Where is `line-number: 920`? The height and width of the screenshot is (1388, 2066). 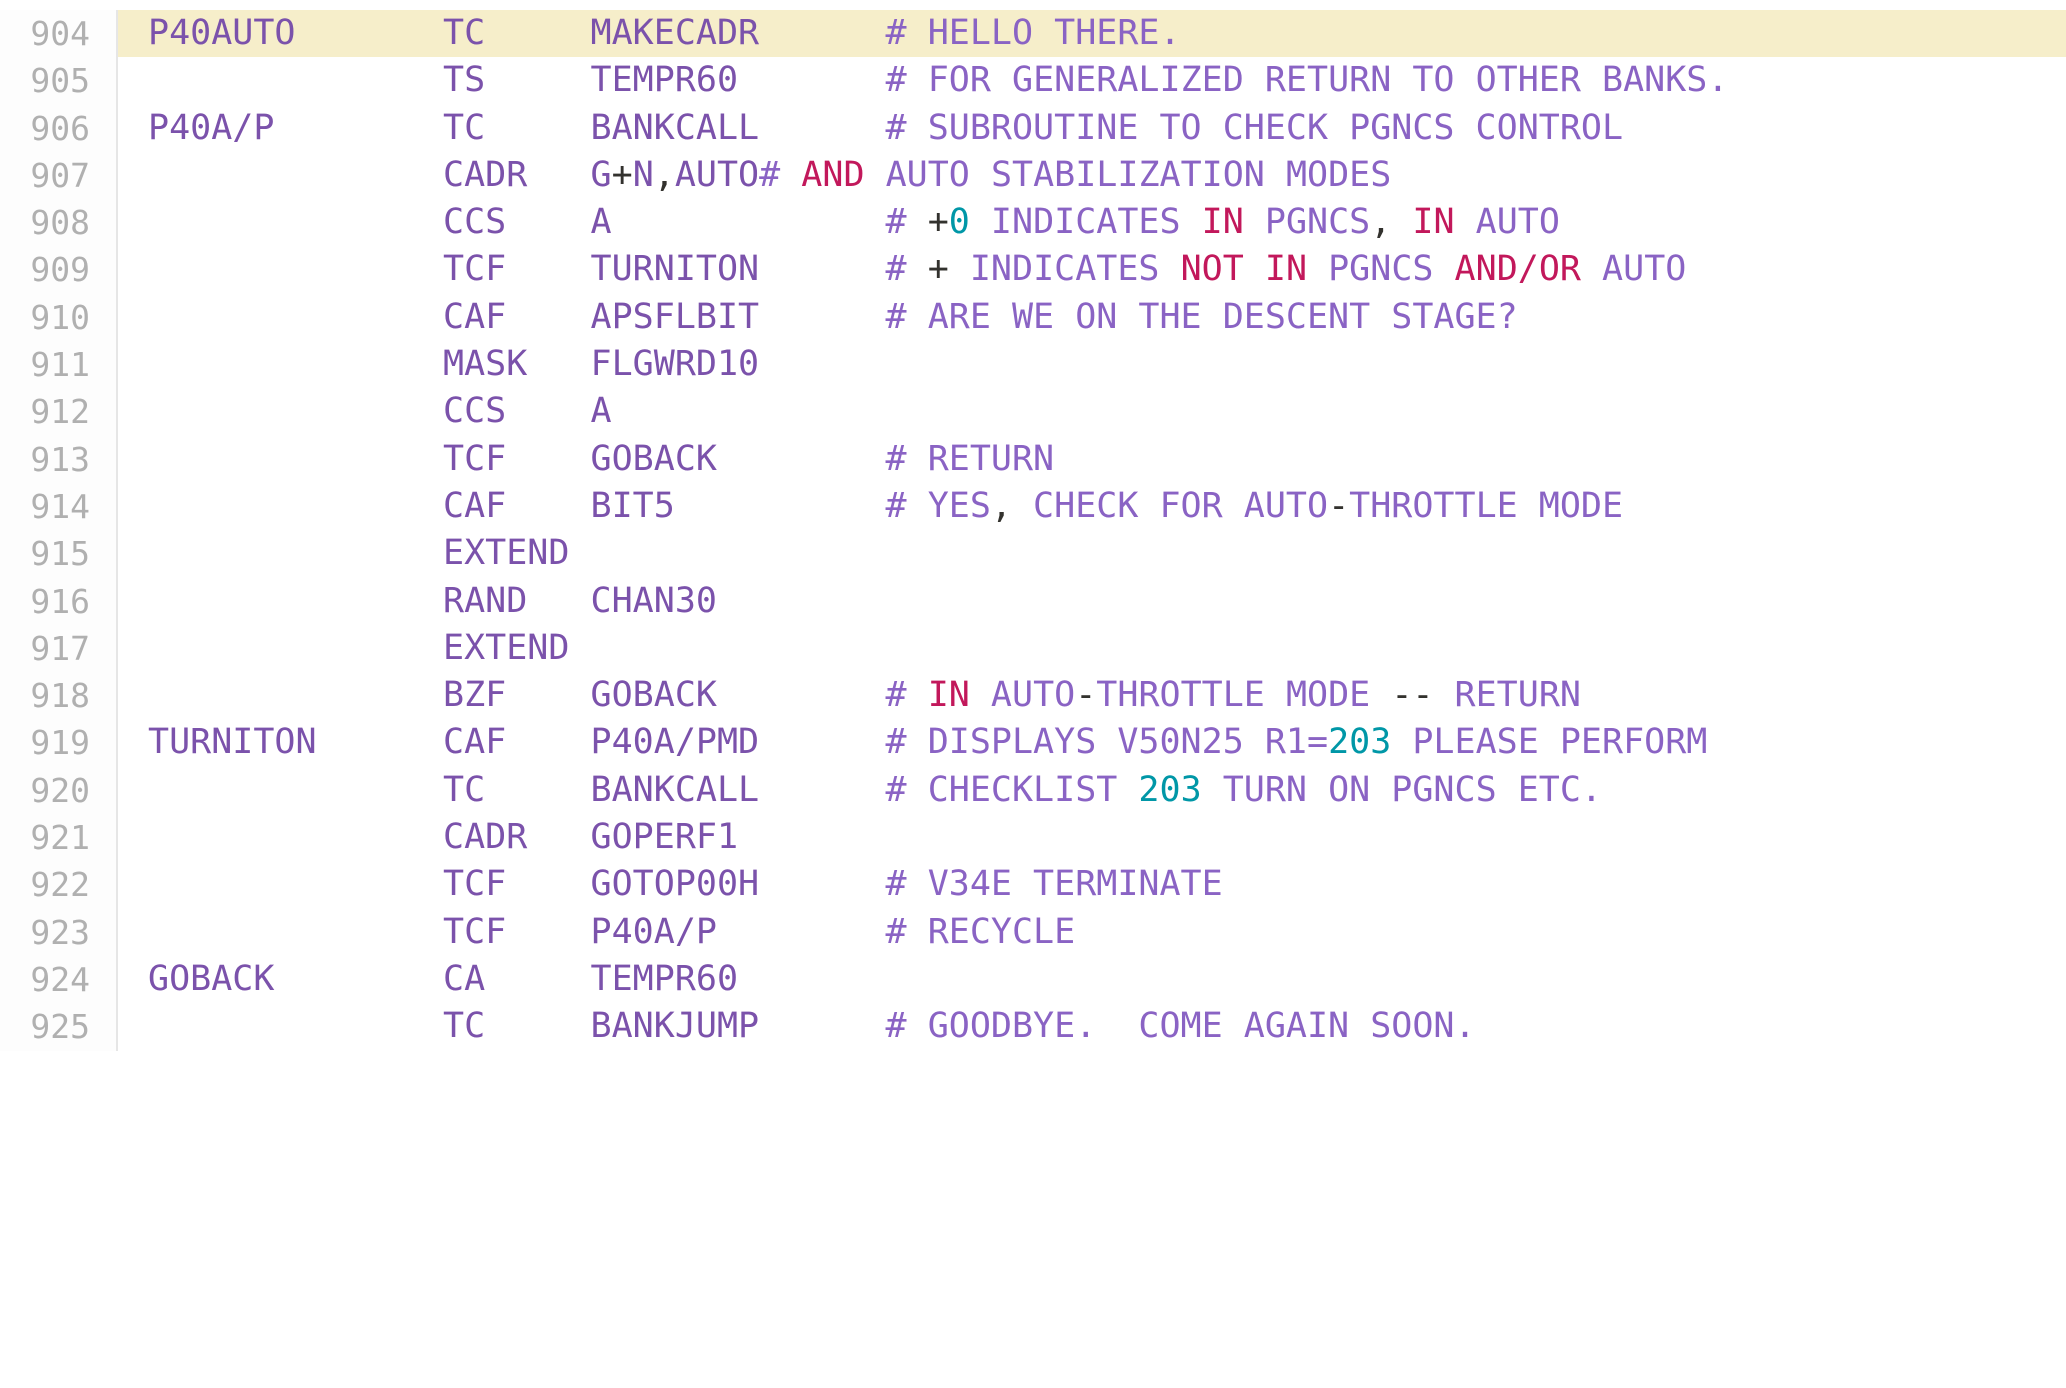 line-number: 920 is located at coordinates (59, 790).